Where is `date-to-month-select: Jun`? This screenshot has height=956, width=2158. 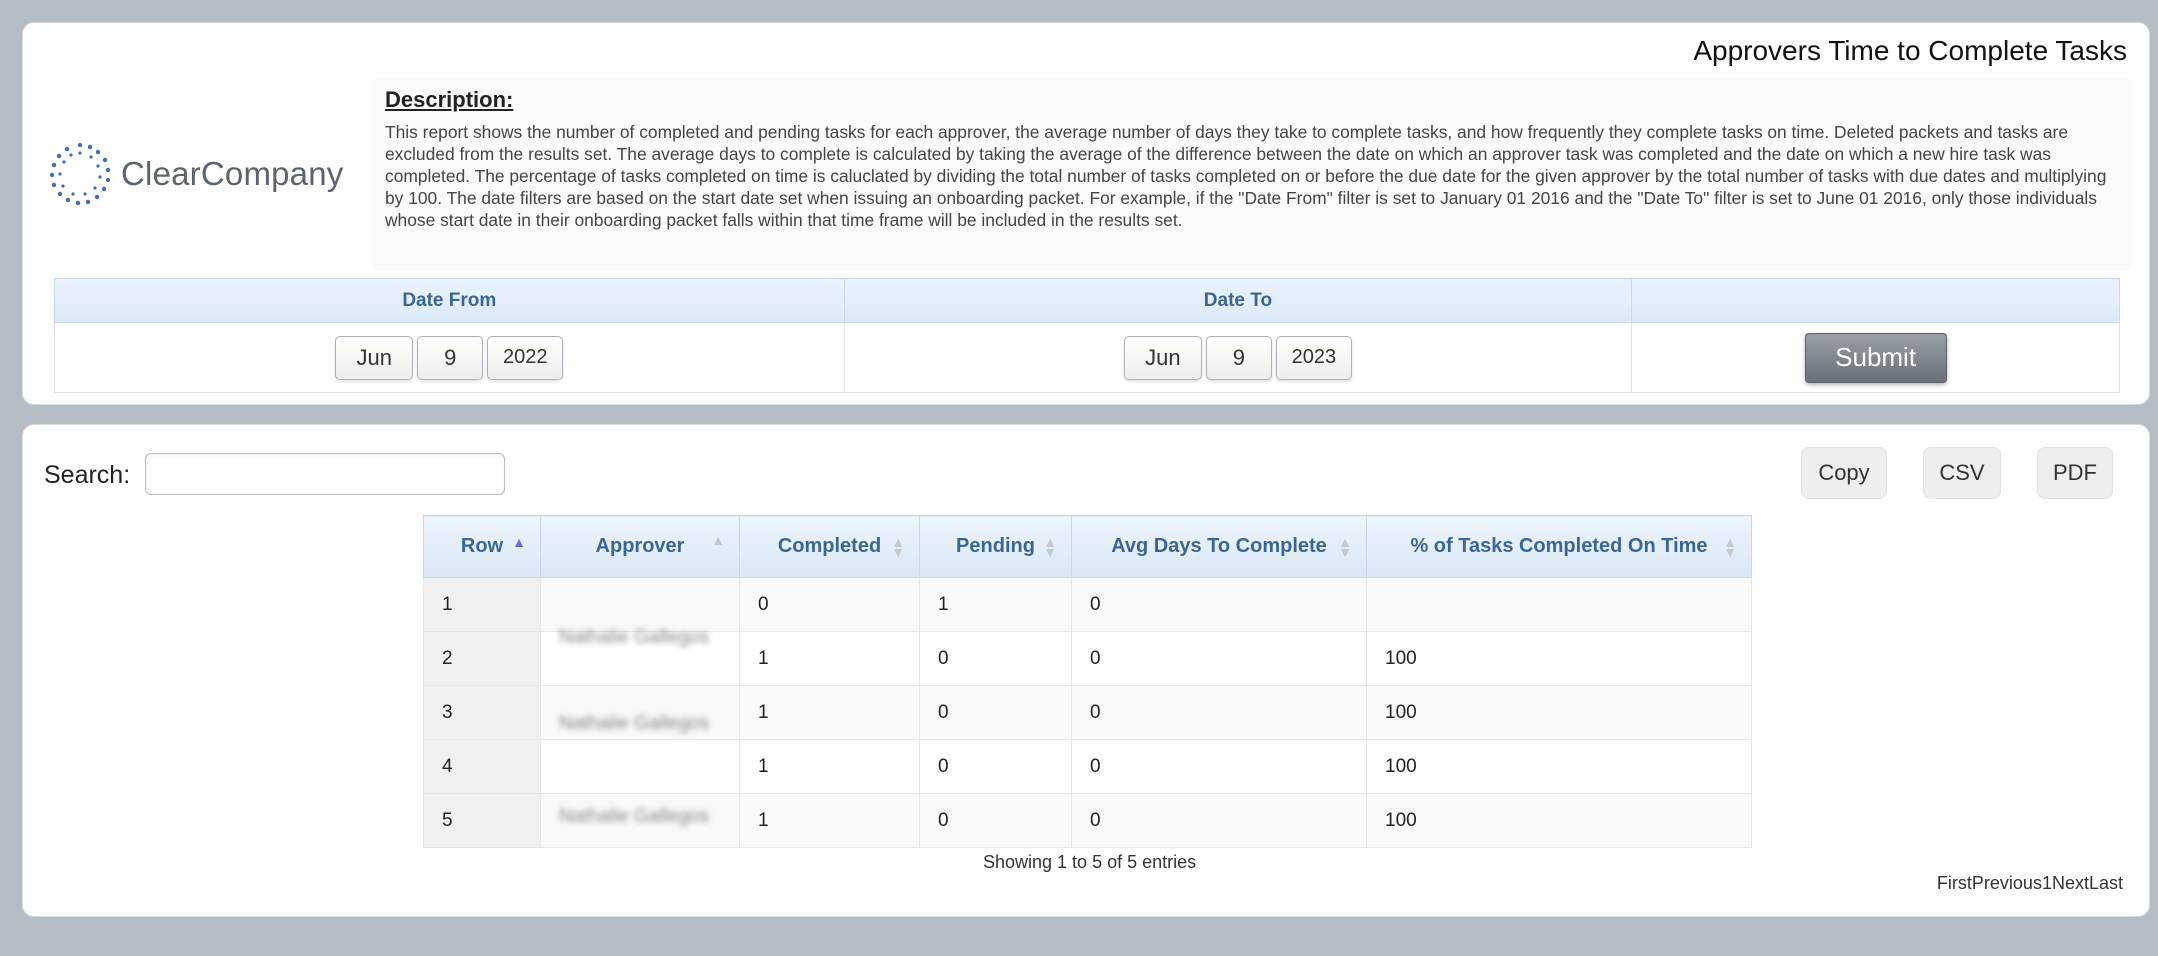
date-to-month-select: Jun is located at coordinates (1162, 357).